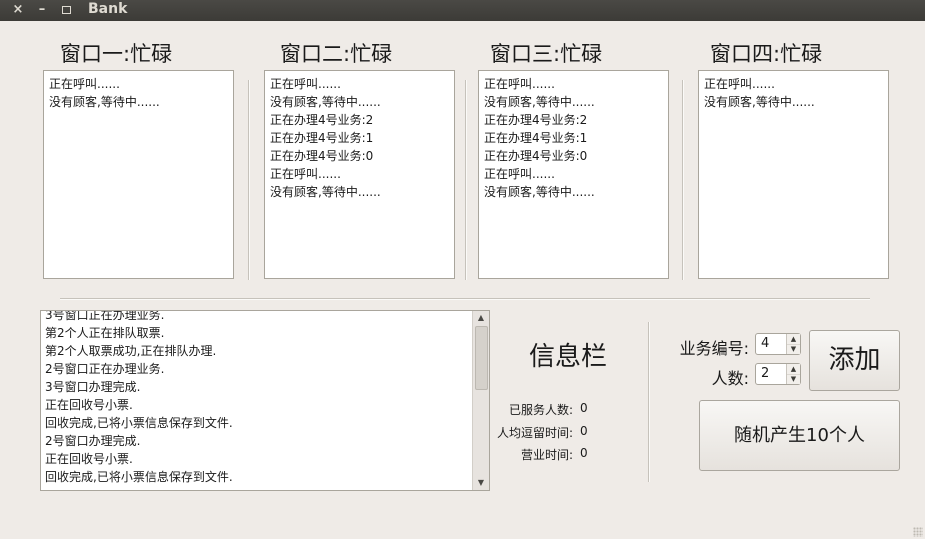 This screenshot has height=539, width=925. I want to click on served-label: 已服务人数:, so click(540, 410).